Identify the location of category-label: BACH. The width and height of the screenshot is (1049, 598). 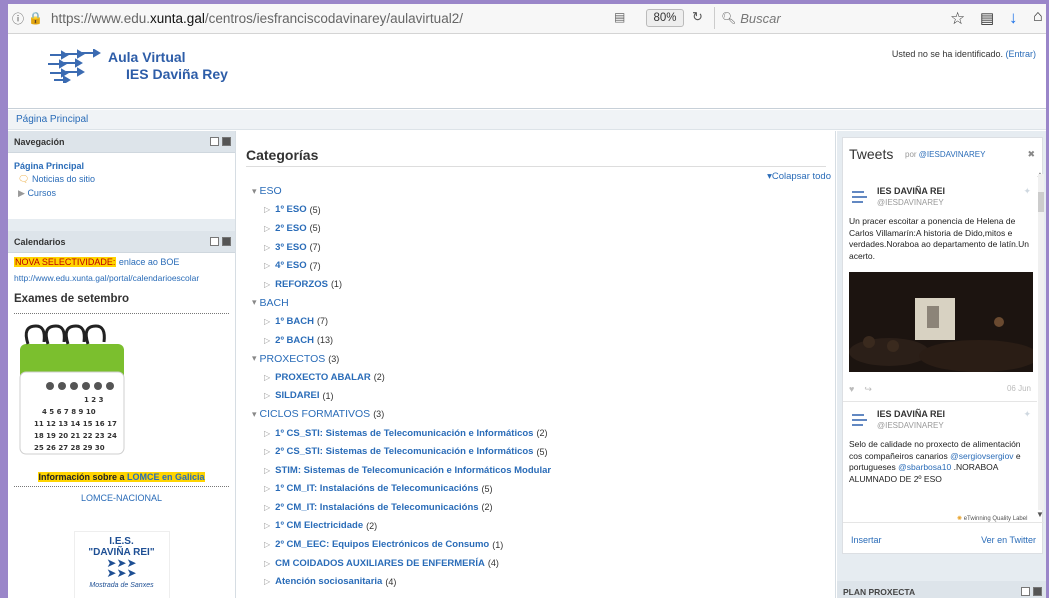
(274, 303).